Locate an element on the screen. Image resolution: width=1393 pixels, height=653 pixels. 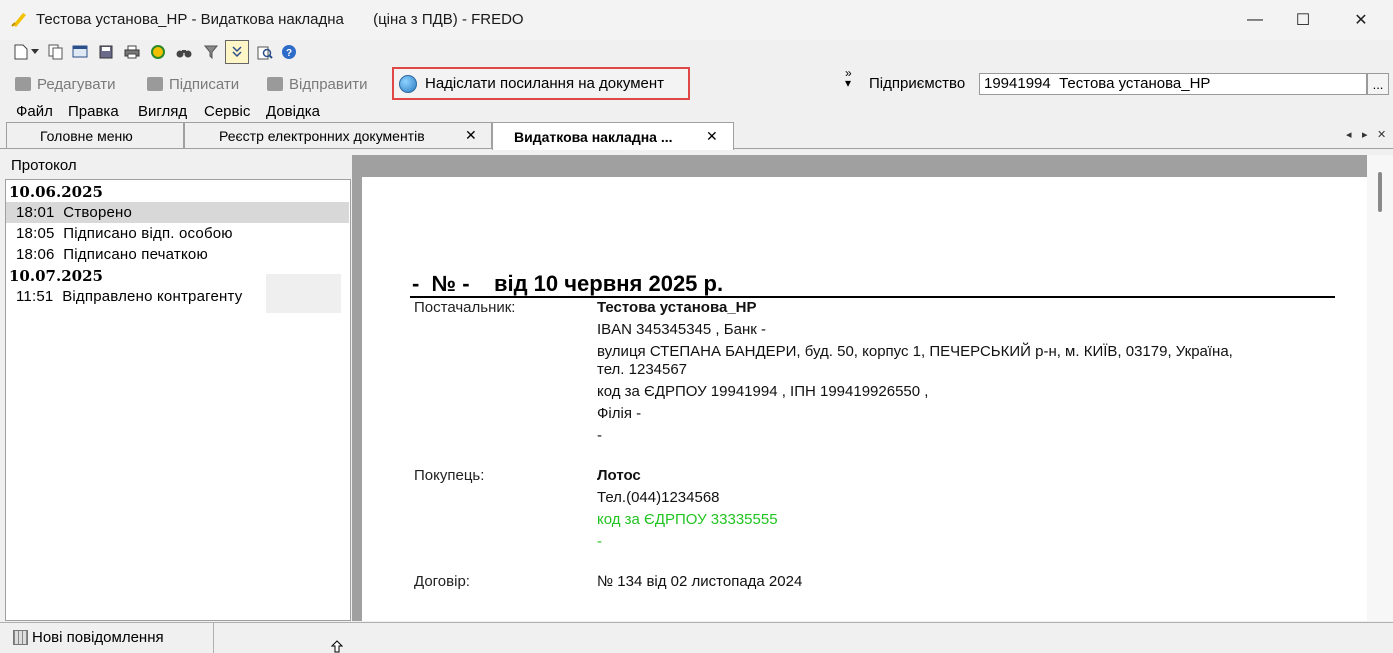
filter-icon is located at coordinates (211, 52).